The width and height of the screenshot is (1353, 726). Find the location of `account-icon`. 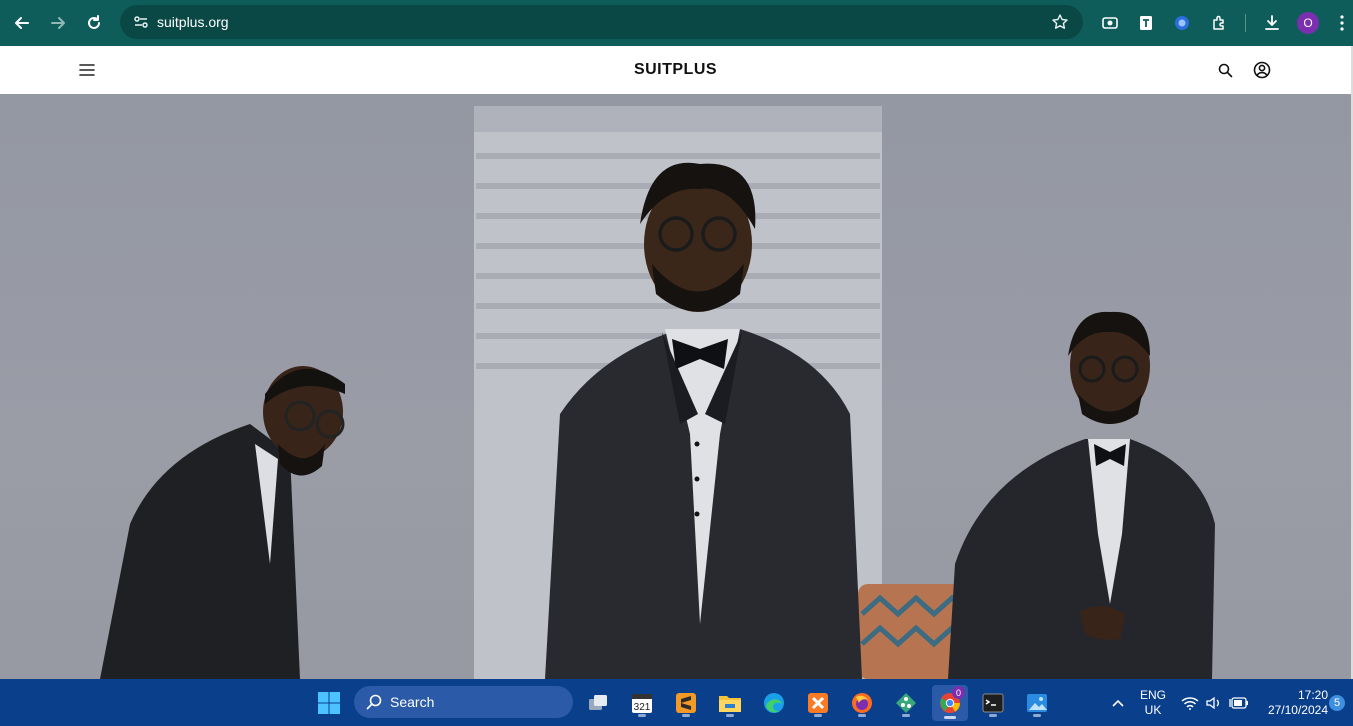

account-icon is located at coordinates (1262, 70).